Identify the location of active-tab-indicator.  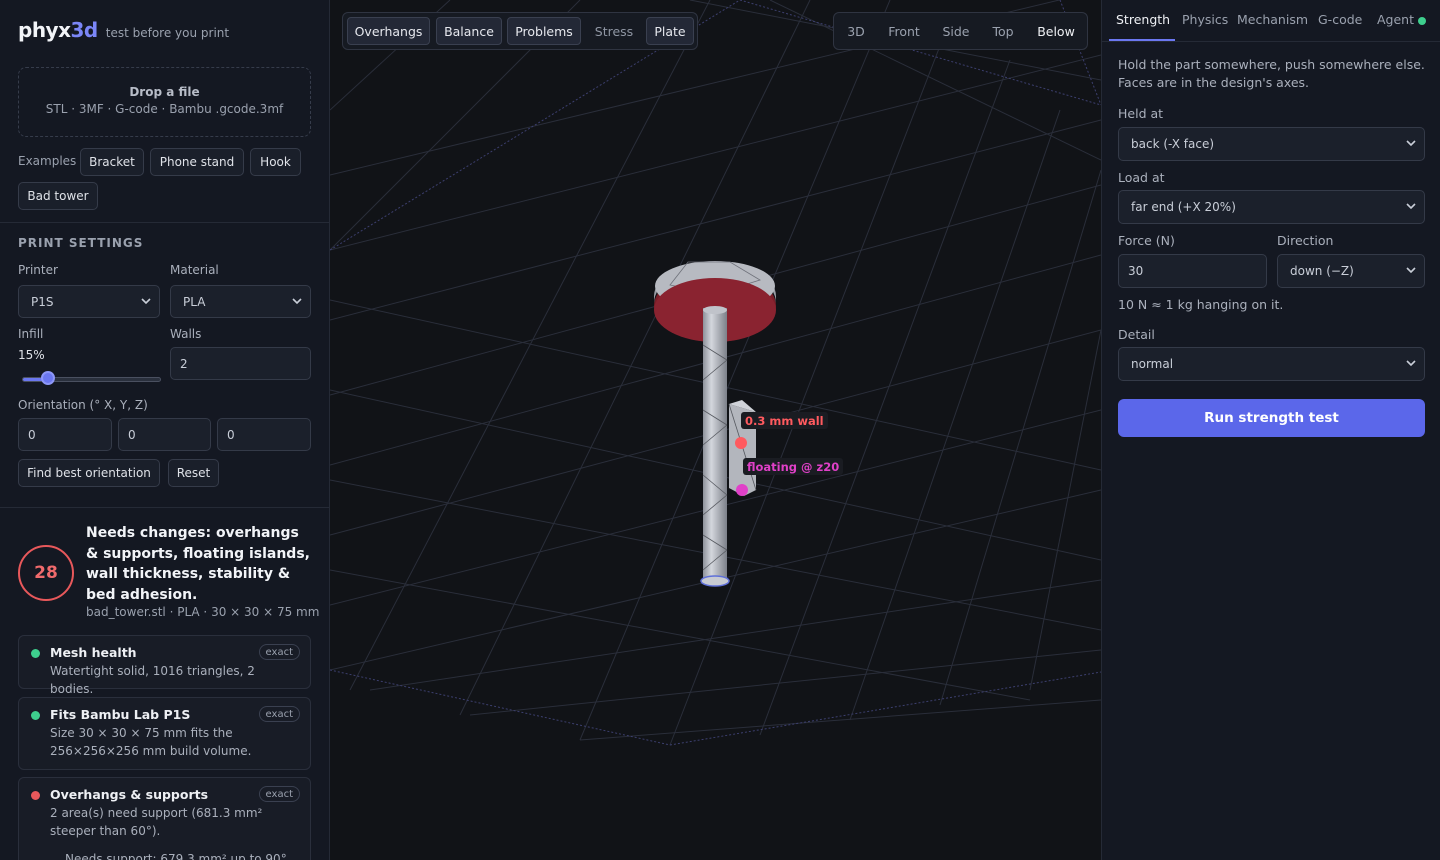
(1142, 40).